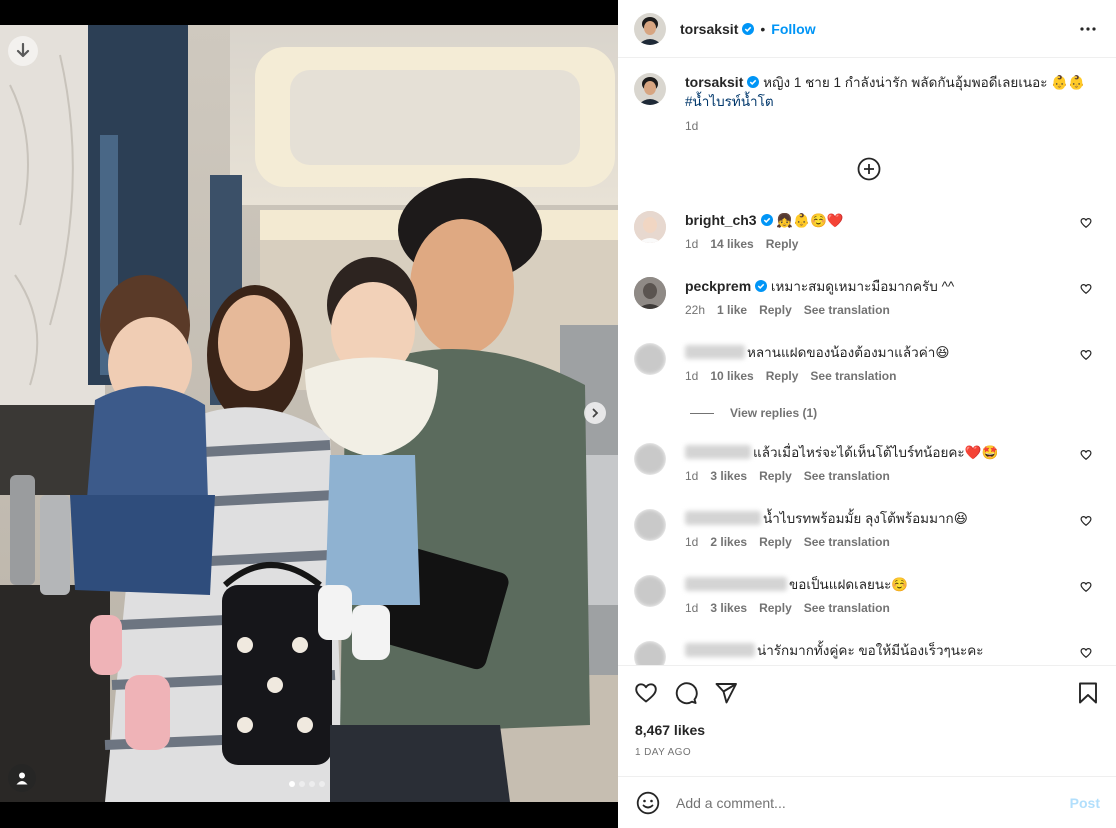 The image size is (1116, 828). Describe the element at coordinates (774, 413) in the screenshot. I see `view-replies-label: View replies (1)` at that location.